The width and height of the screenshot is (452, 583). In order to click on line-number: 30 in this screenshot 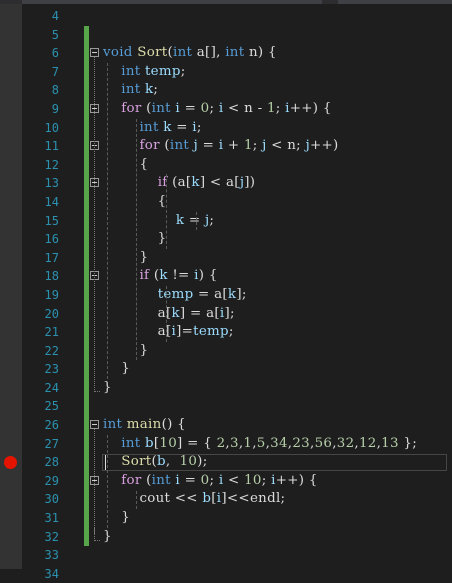, I will do `click(51, 499)`.